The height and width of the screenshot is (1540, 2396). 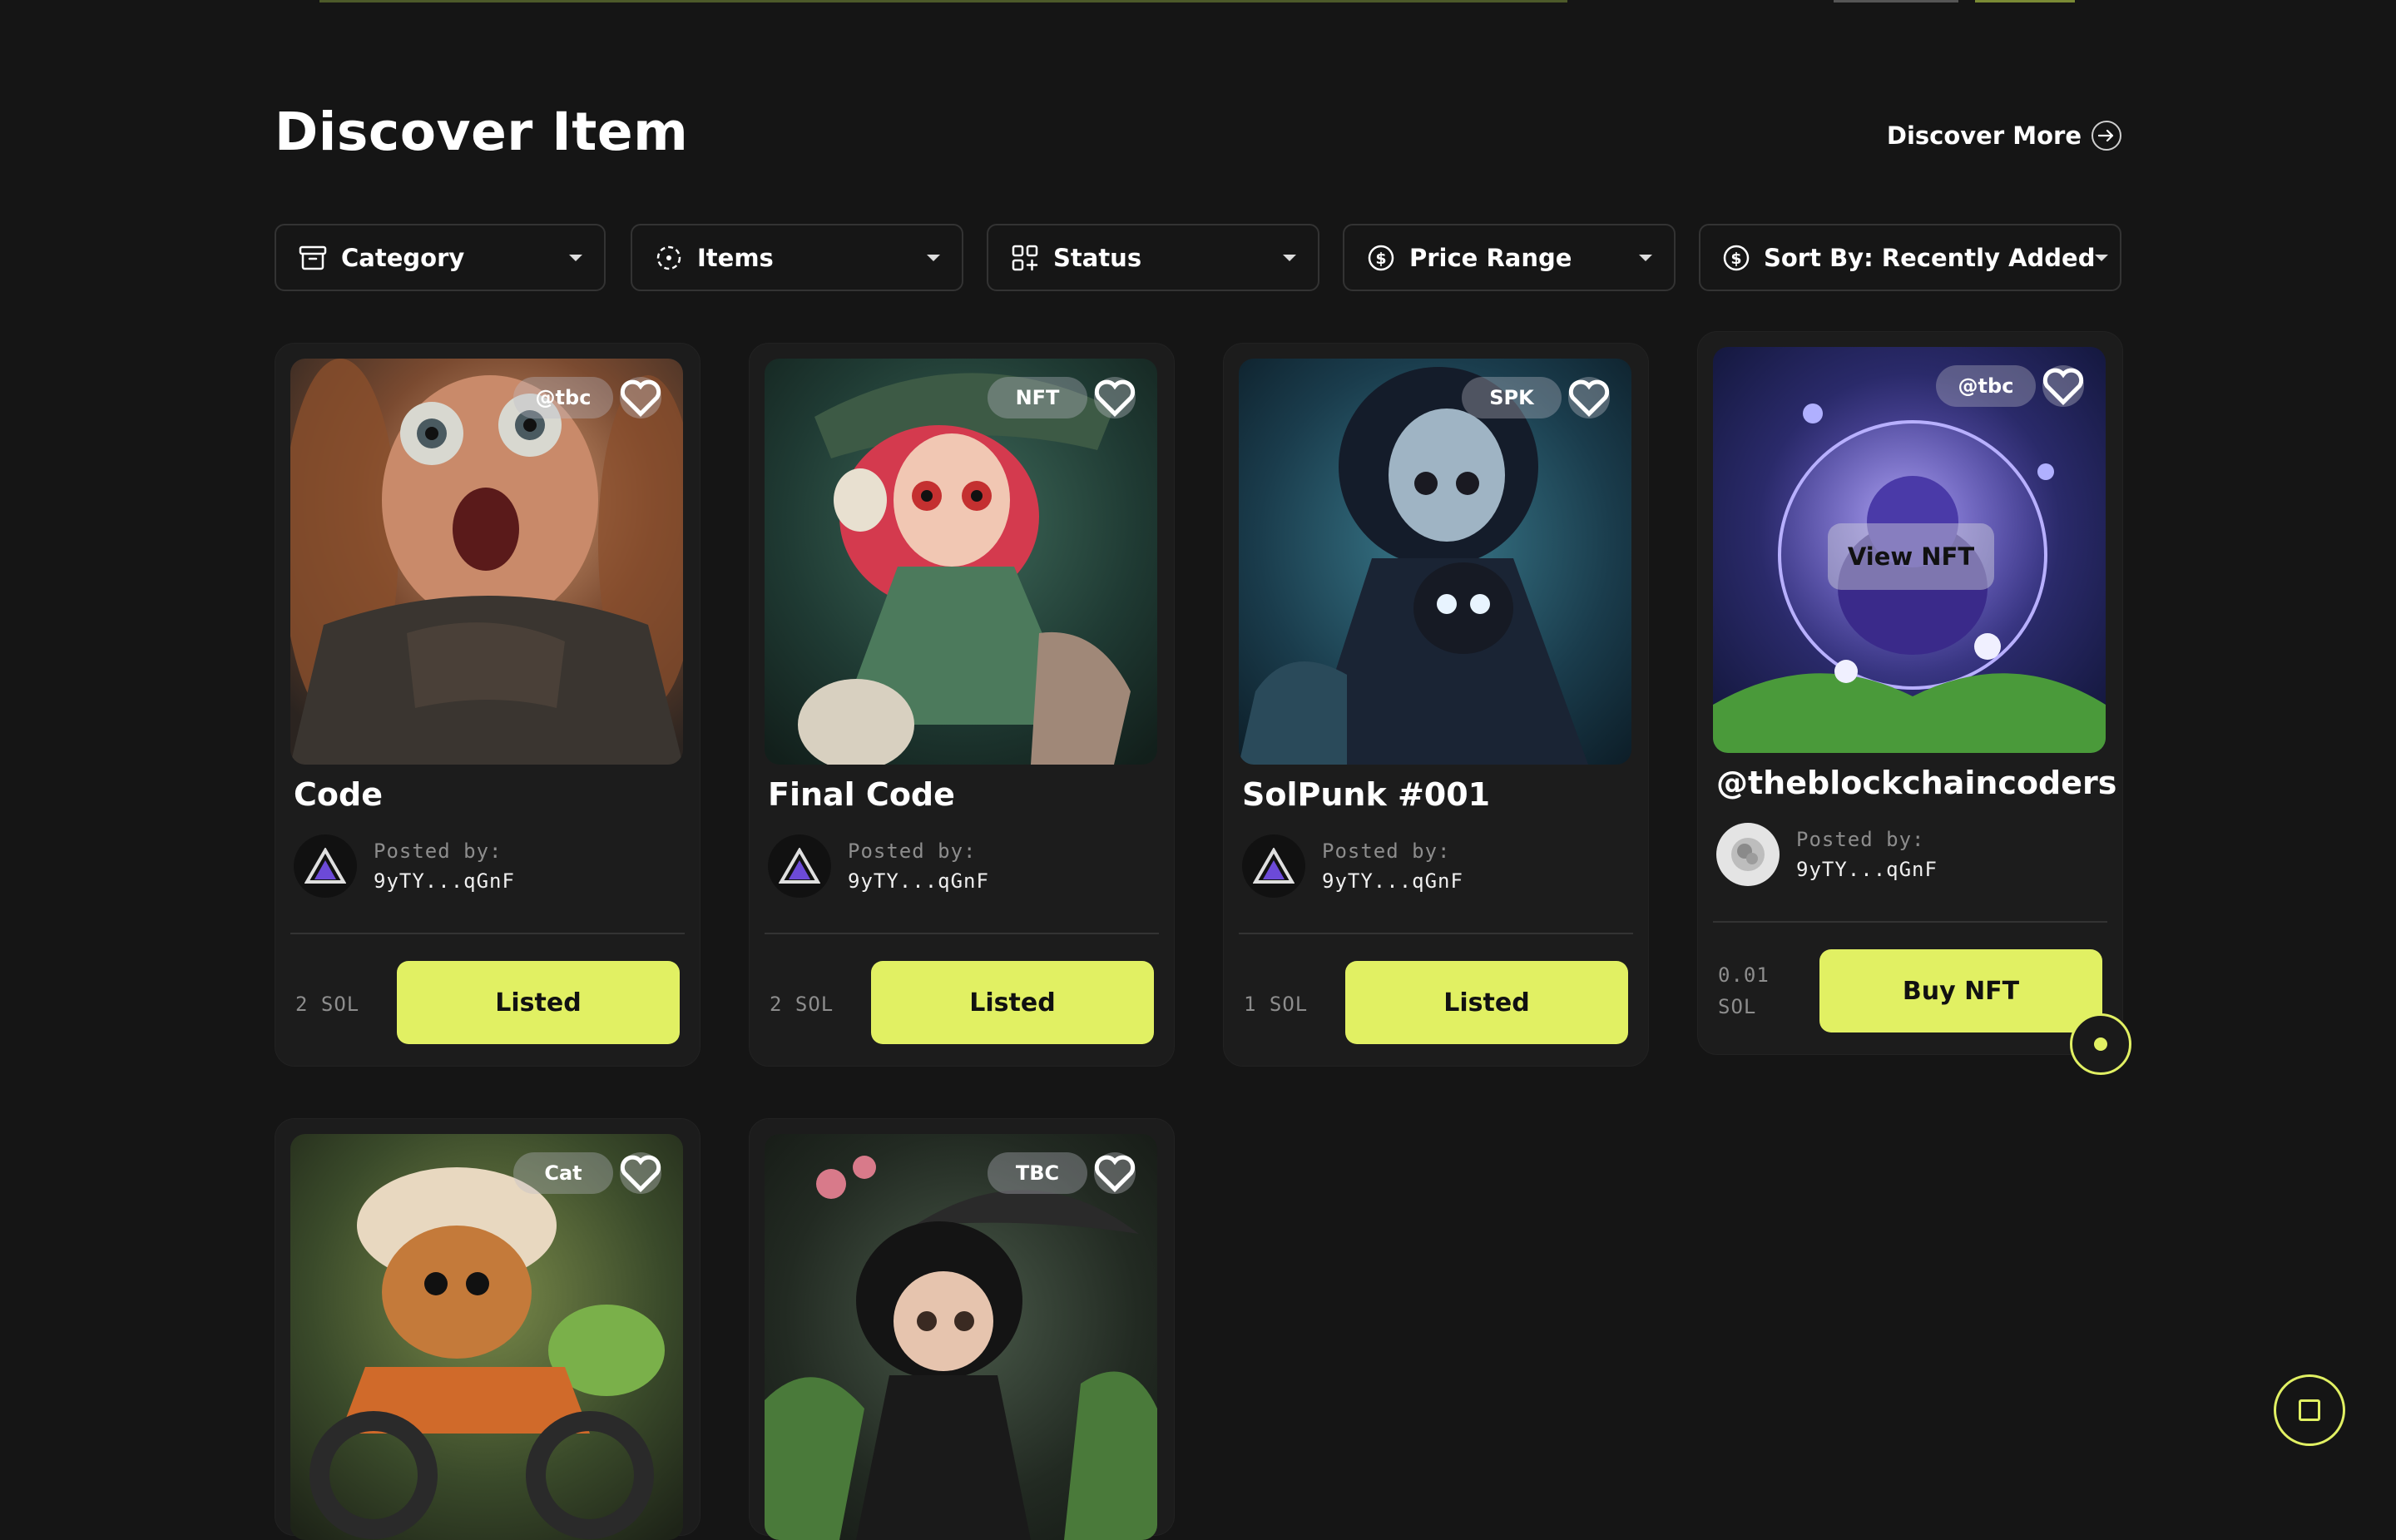 I want to click on nft-title: Code, so click(x=339, y=794).